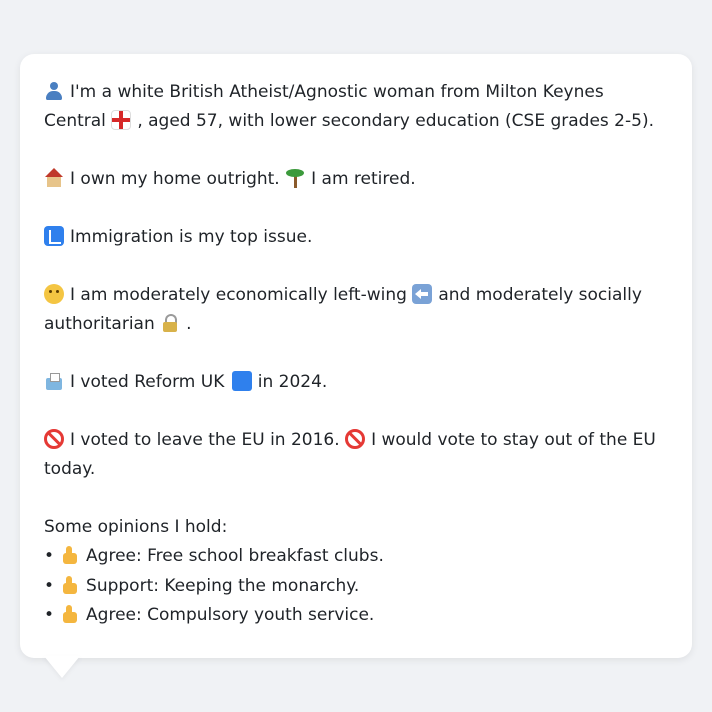 Image resolution: width=712 pixels, height=712 pixels. What do you see at coordinates (54, 236) in the screenshot?
I see `passport-control-icon` at bounding box center [54, 236].